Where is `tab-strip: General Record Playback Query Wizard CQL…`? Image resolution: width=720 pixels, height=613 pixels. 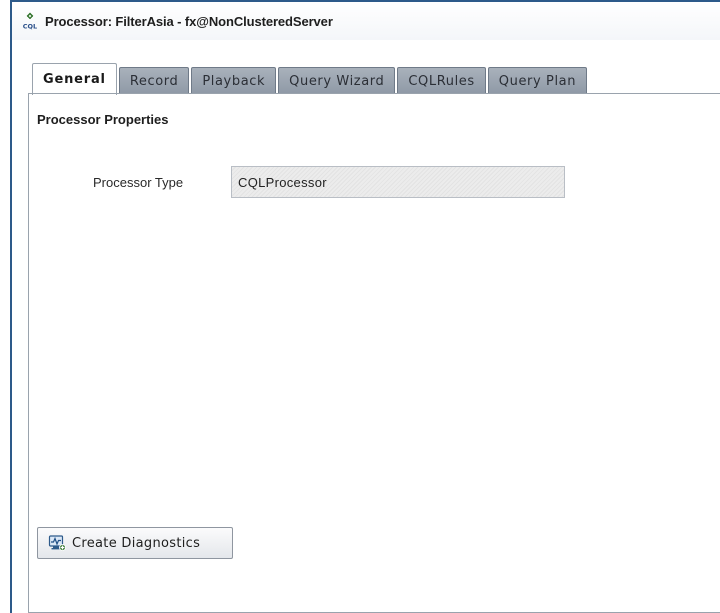 tab-strip: General Record Playback Query Wizard CQL… is located at coordinates (366, 67).